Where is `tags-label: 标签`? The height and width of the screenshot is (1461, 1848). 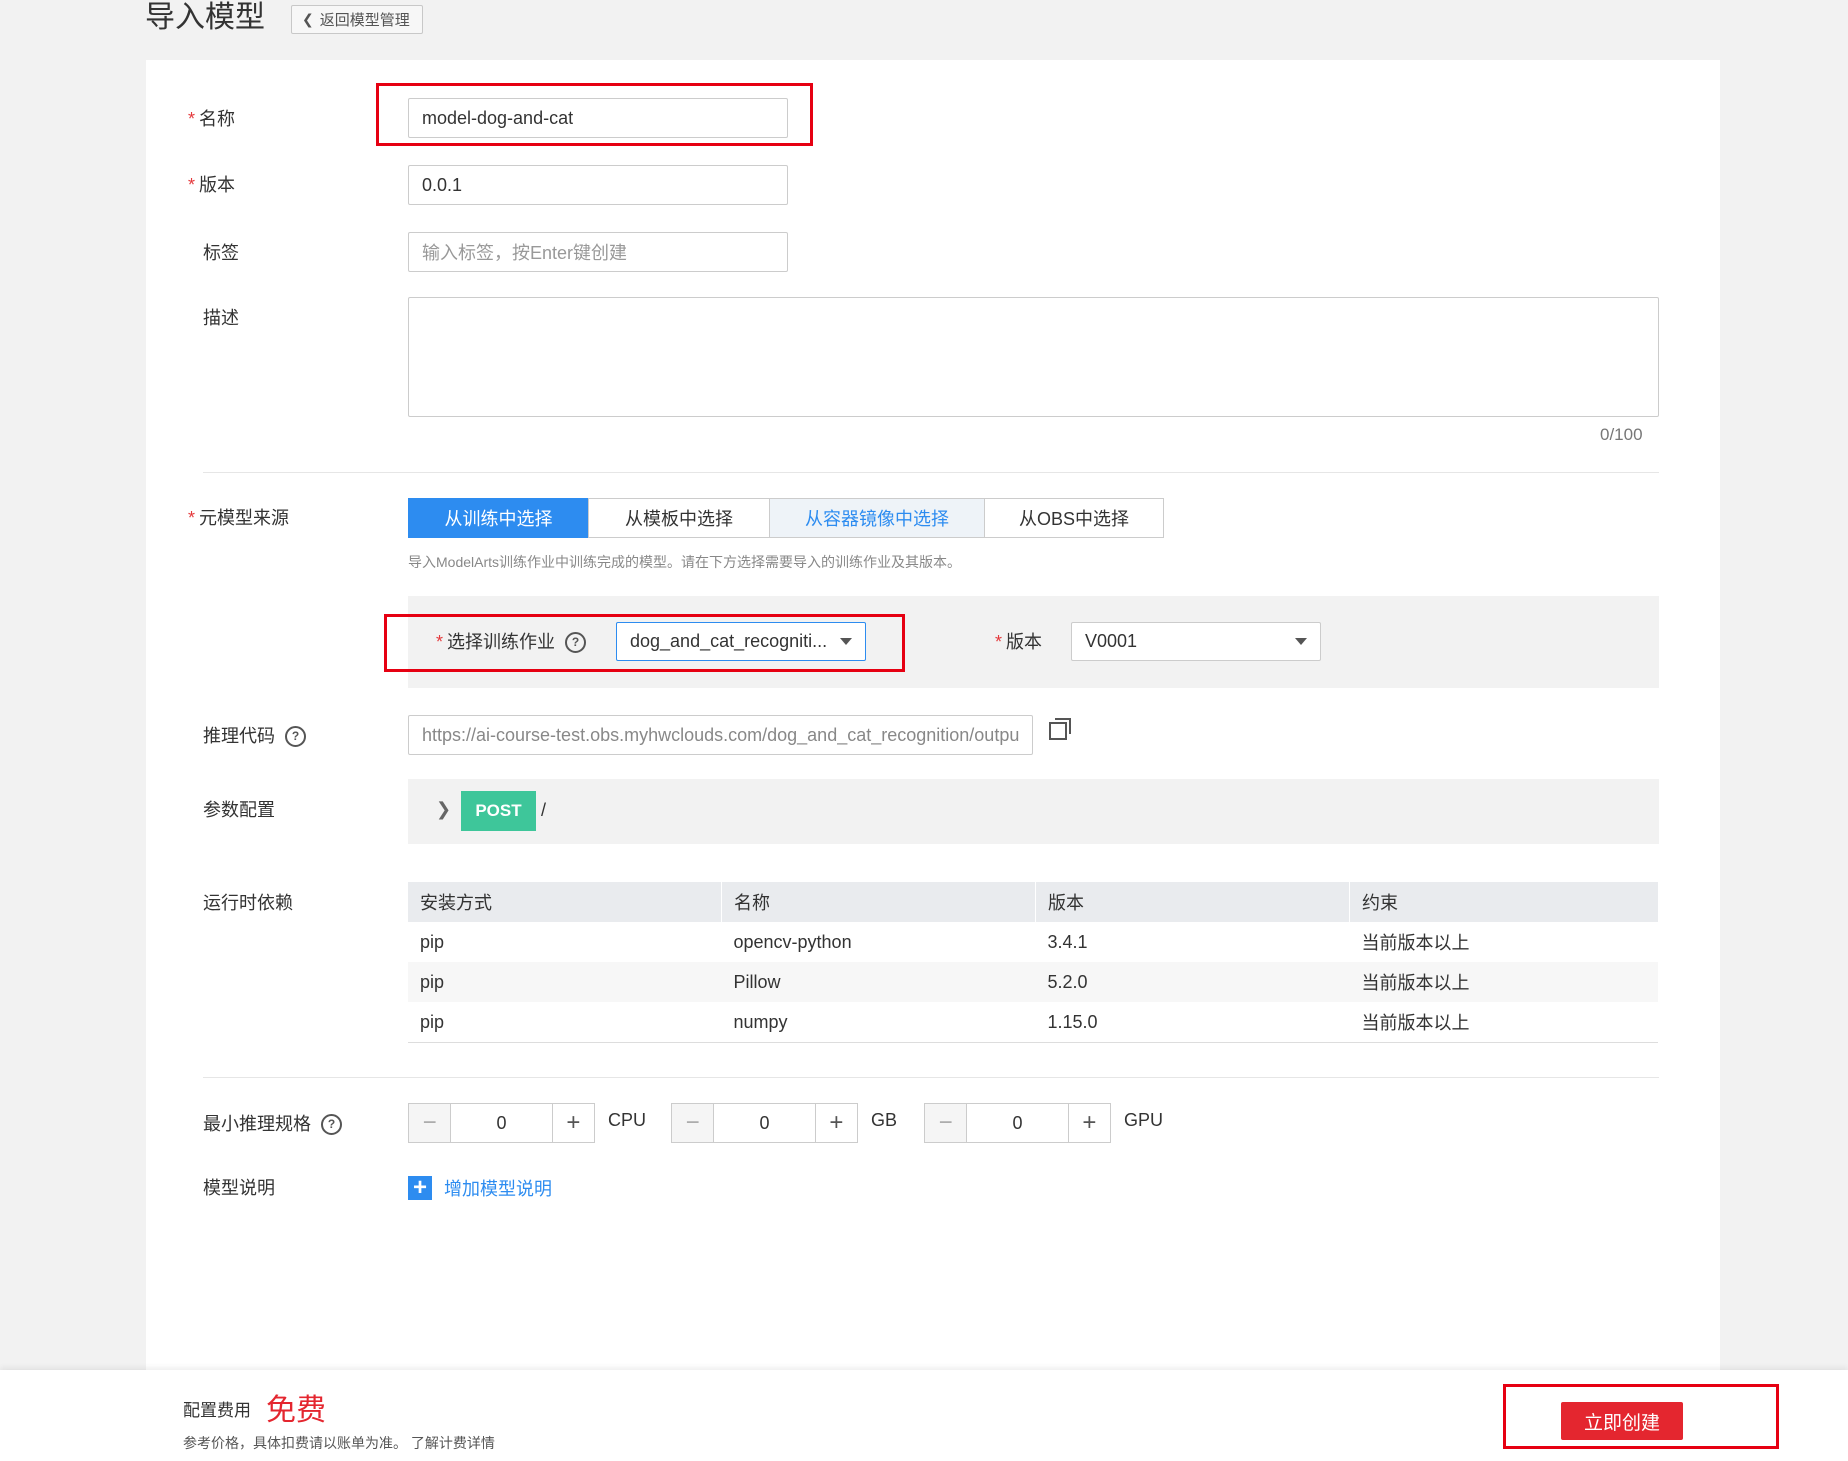
tags-label: 标签 is located at coordinates (221, 253).